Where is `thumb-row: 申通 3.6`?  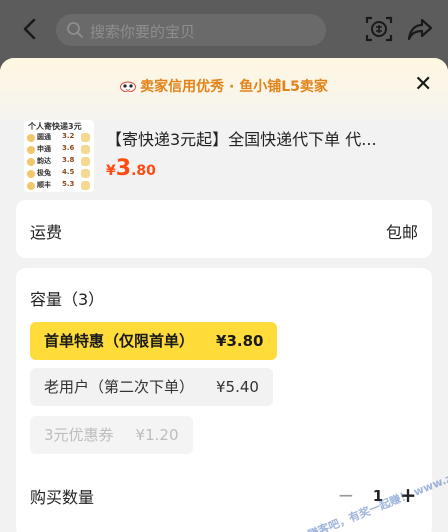 thumb-row: 申通 3.6 is located at coordinates (59, 149).